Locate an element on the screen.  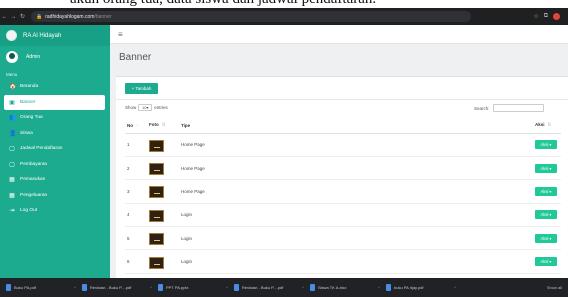
download-item: Buku PA.pdf ^ is located at coordinates (44, 287).